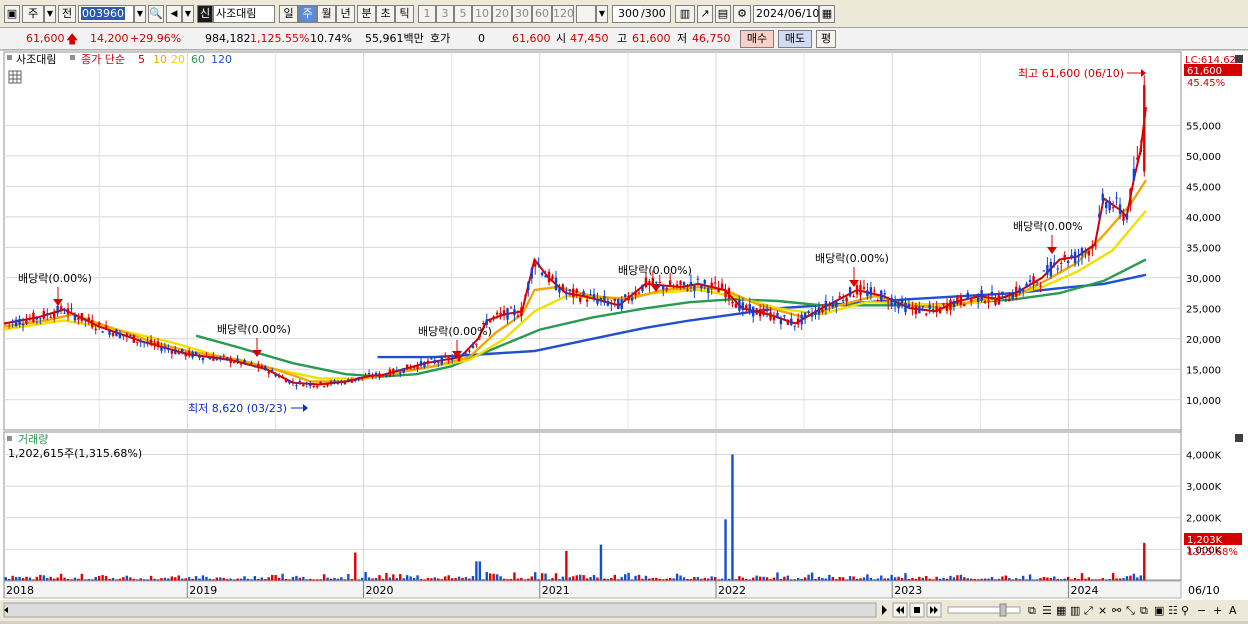  Describe the element at coordinates (542, 14) in the screenshot. I see `interval-60: 60` at that location.